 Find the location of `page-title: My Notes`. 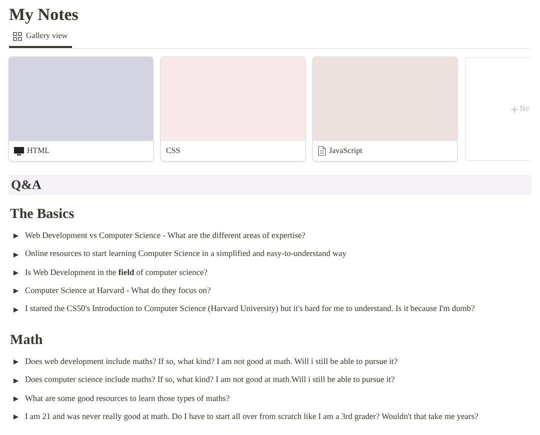

page-title: My Notes is located at coordinates (43, 15).